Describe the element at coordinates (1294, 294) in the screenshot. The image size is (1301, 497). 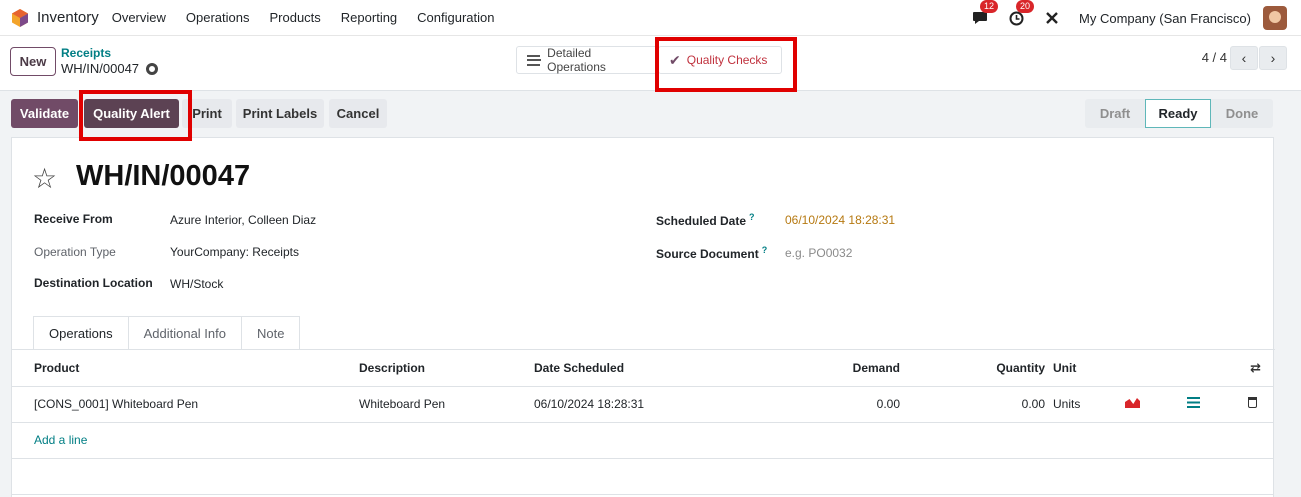
I see `scrollbar` at that location.